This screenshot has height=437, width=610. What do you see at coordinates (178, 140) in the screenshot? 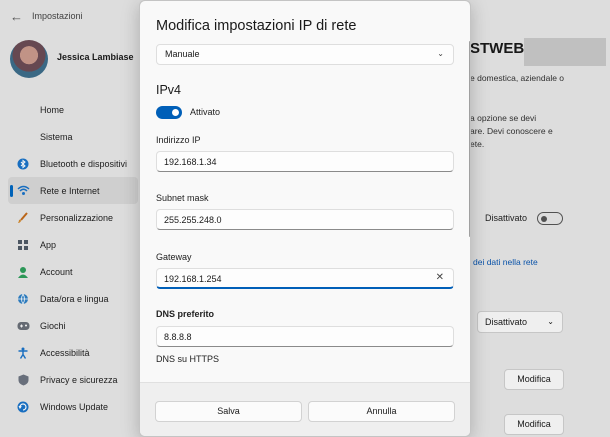
I see `ip-address-label: Indirizzo IP` at bounding box center [178, 140].